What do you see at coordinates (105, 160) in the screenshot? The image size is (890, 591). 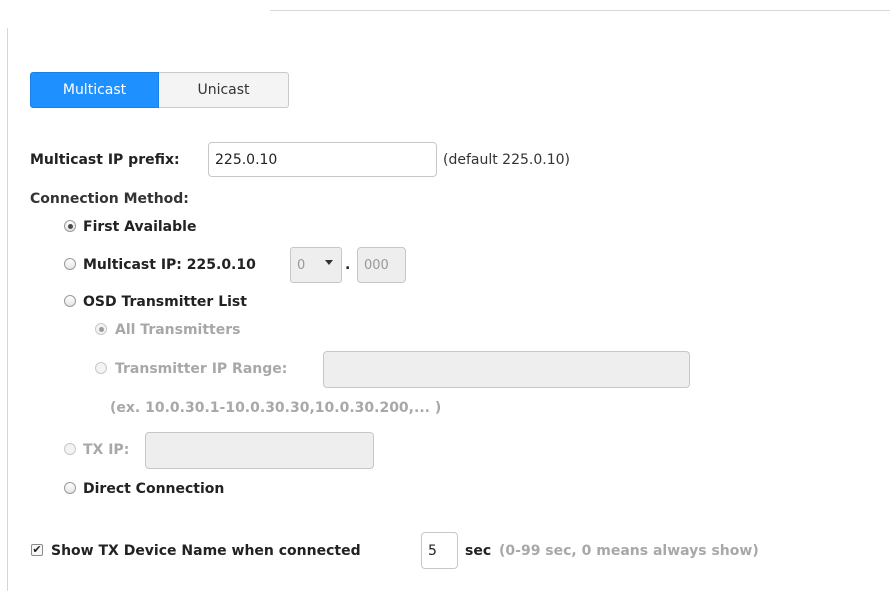 I see `multicast-prefix-label: Multicast IP prefix:` at bounding box center [105, 160].